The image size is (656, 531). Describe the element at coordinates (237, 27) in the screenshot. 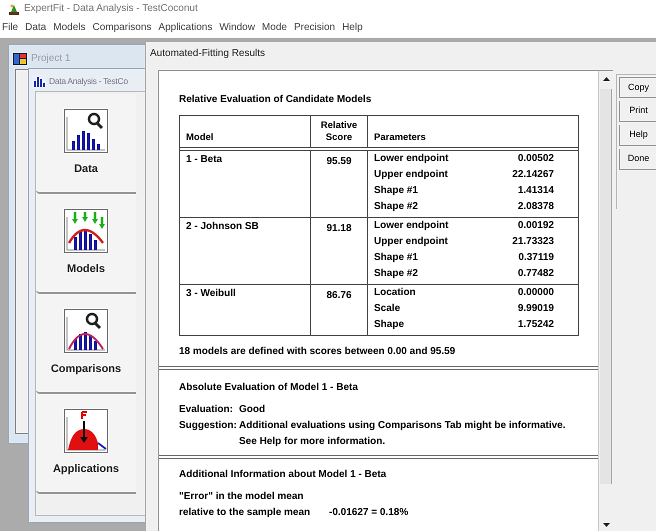

I see `menu-item: Window` at that location.